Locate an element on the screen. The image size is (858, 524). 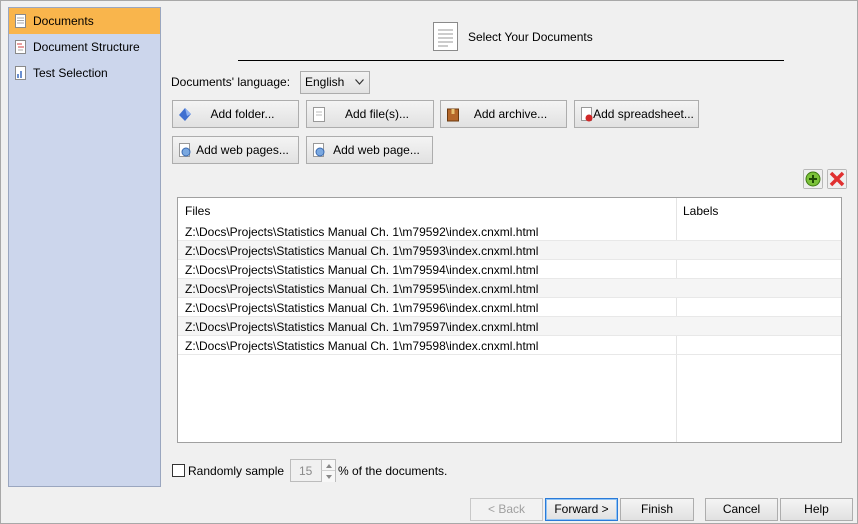
sidebar-item-label: Document Structure is located at coordinates (86, 47).